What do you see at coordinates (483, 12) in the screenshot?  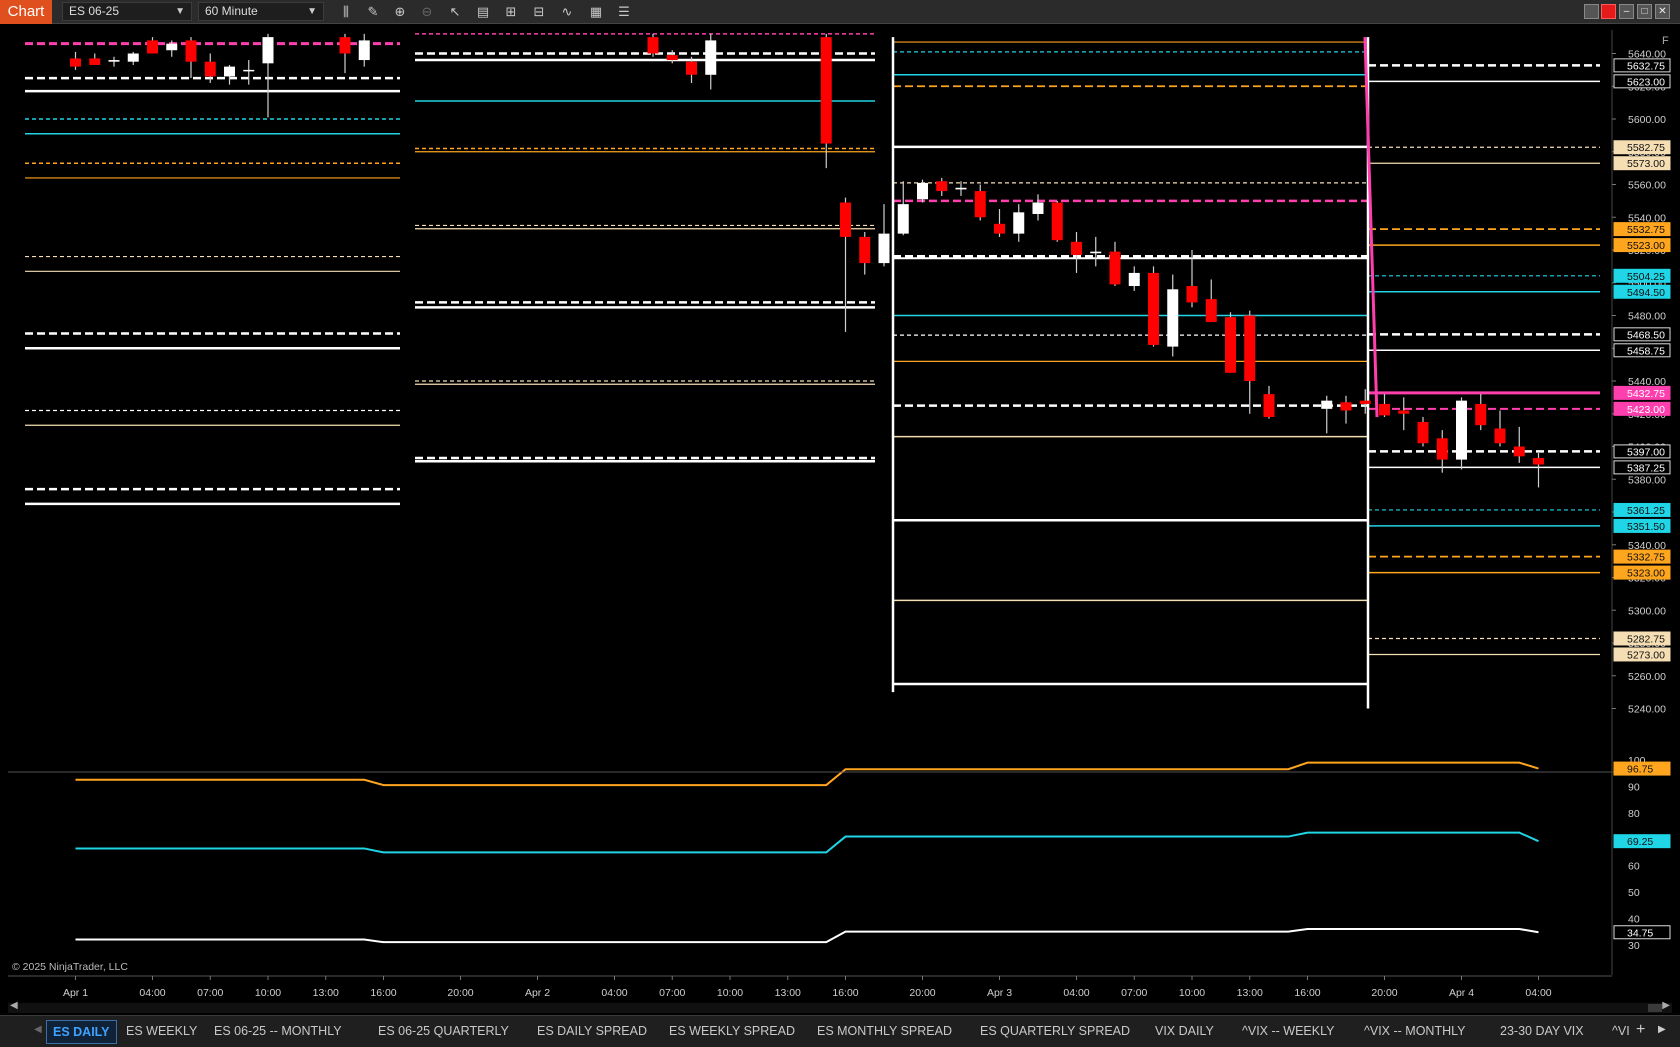 I see `data-box-icon: ▤` at bounding box center [483, 12].